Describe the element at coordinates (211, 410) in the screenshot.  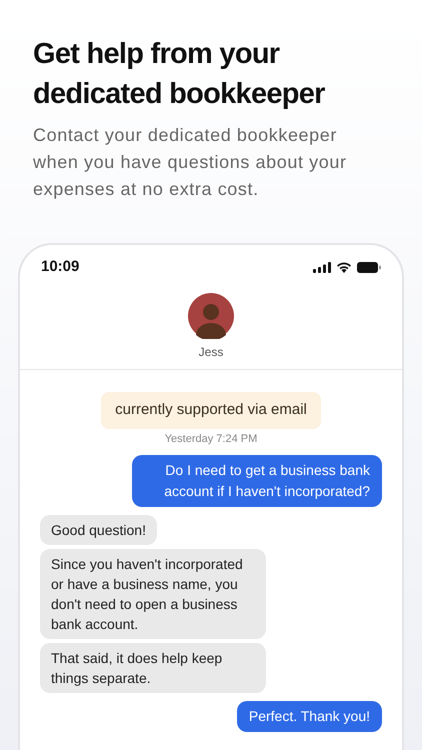
I see `notice-banner: currently supported via email` at that location.